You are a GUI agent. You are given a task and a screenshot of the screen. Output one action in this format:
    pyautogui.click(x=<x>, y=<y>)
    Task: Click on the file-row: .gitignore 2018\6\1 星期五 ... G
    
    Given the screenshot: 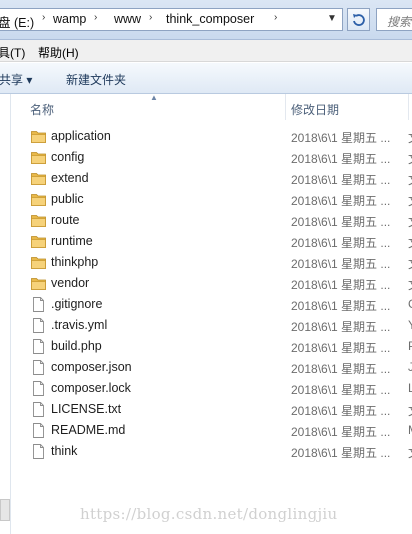 What is the action you would take?
    pyautogui.click(x=212, y=304)
    